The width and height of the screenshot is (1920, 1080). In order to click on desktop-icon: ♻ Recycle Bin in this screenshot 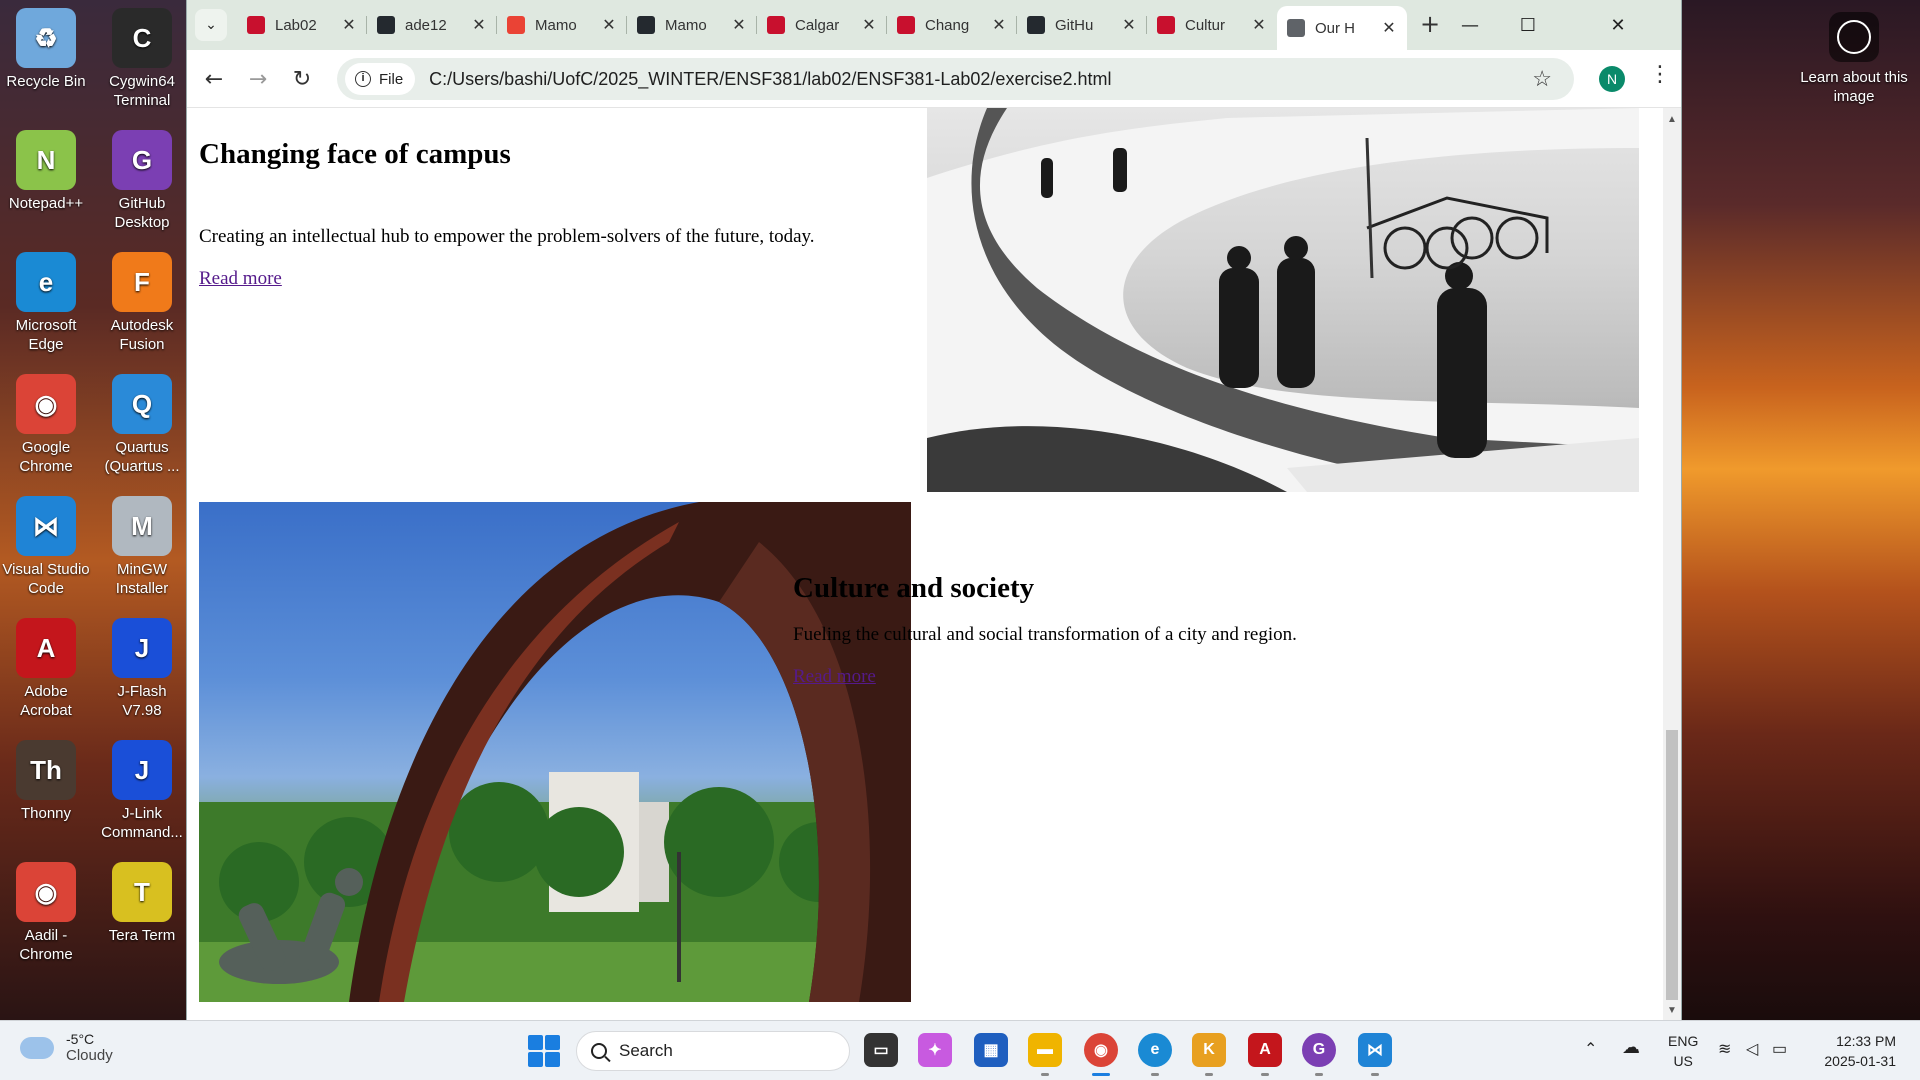, I will do `click(46, 49)`.